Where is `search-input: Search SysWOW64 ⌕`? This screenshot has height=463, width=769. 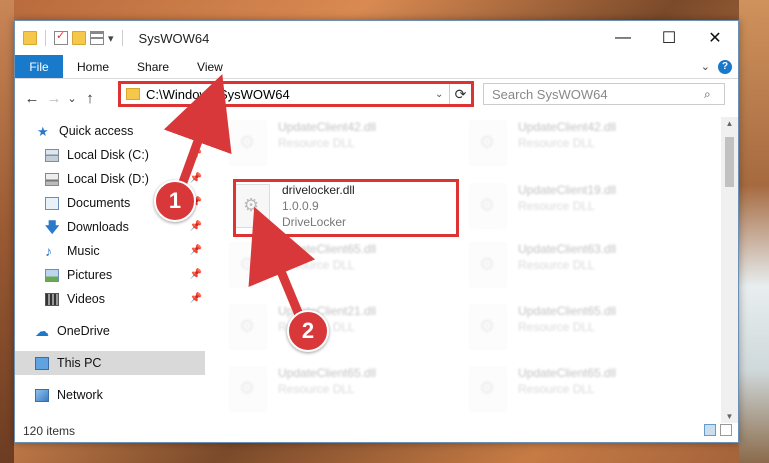 search-input: Search SysWOW64 ⌕ is located at coordinates (604, 94).